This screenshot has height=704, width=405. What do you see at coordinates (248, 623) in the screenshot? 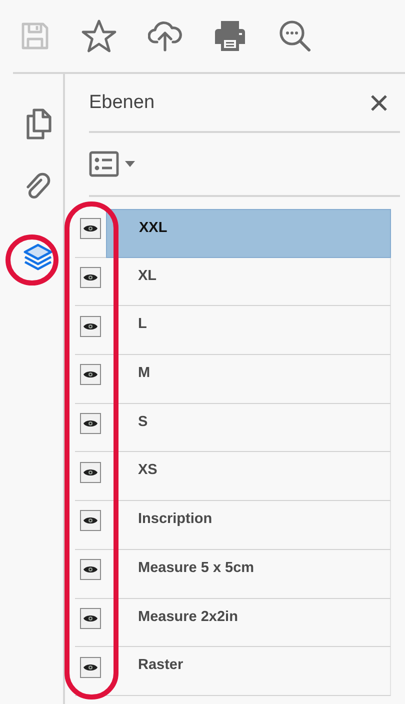
I see `layer-item: Measure 2x2in` at bounding box center [248, 623].